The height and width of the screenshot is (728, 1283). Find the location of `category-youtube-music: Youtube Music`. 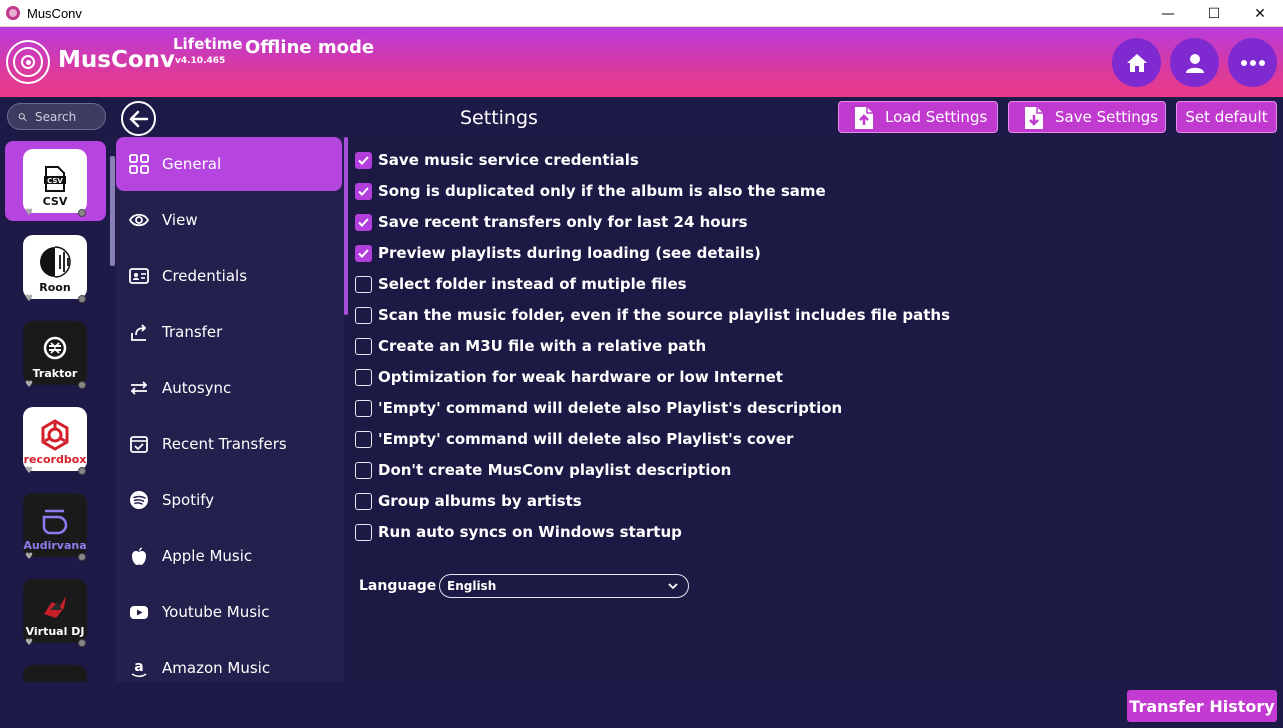

category-youtube-music: Youtube Music is located at coordinates (229, 612).